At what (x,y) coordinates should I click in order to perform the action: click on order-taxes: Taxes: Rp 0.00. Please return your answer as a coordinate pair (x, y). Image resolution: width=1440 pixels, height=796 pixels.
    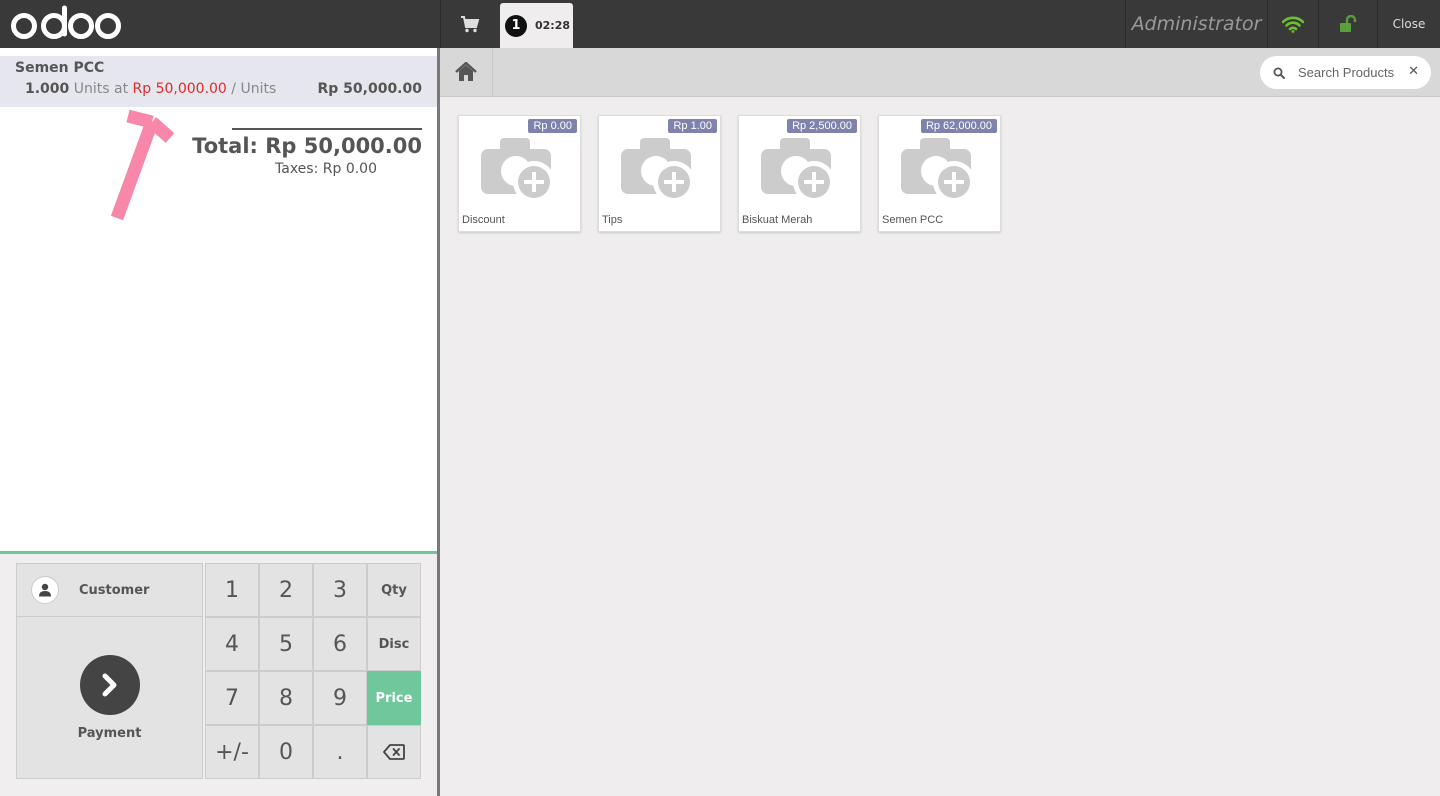
    Looking at the image, I should click on (326, 169).